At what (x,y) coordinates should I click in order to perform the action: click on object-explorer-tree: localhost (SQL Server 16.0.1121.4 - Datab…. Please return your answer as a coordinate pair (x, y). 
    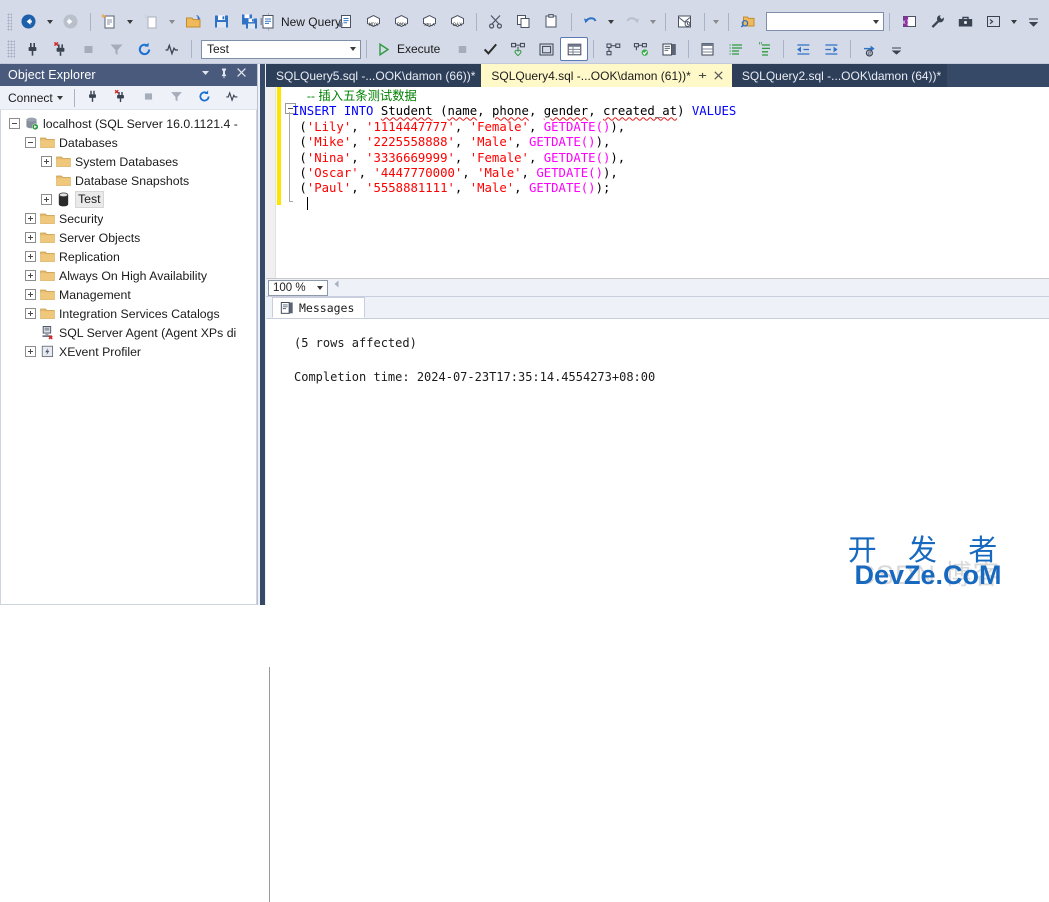
    Looking at the image, I should click on (128, 357).